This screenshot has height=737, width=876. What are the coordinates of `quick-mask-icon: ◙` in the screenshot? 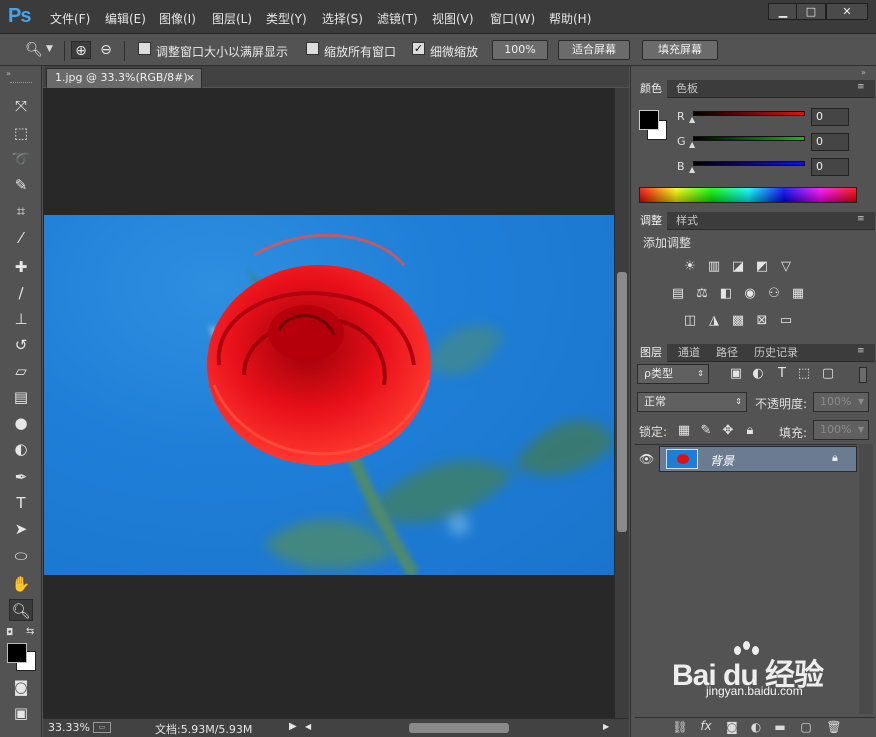 It's located at (21, 687).